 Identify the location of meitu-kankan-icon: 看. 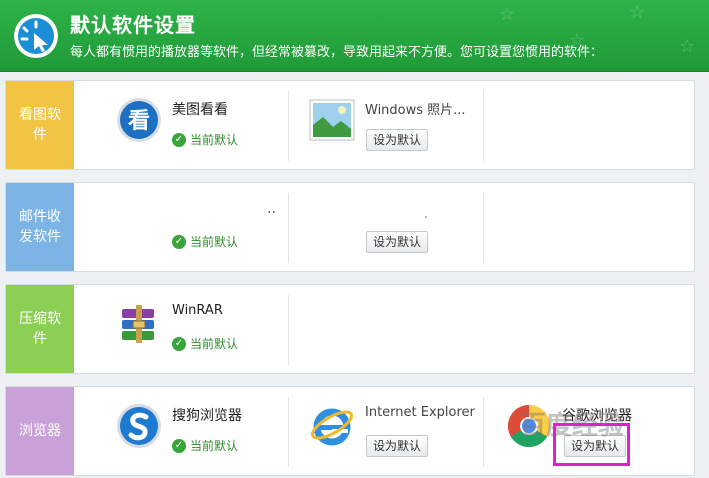
(139, 120).